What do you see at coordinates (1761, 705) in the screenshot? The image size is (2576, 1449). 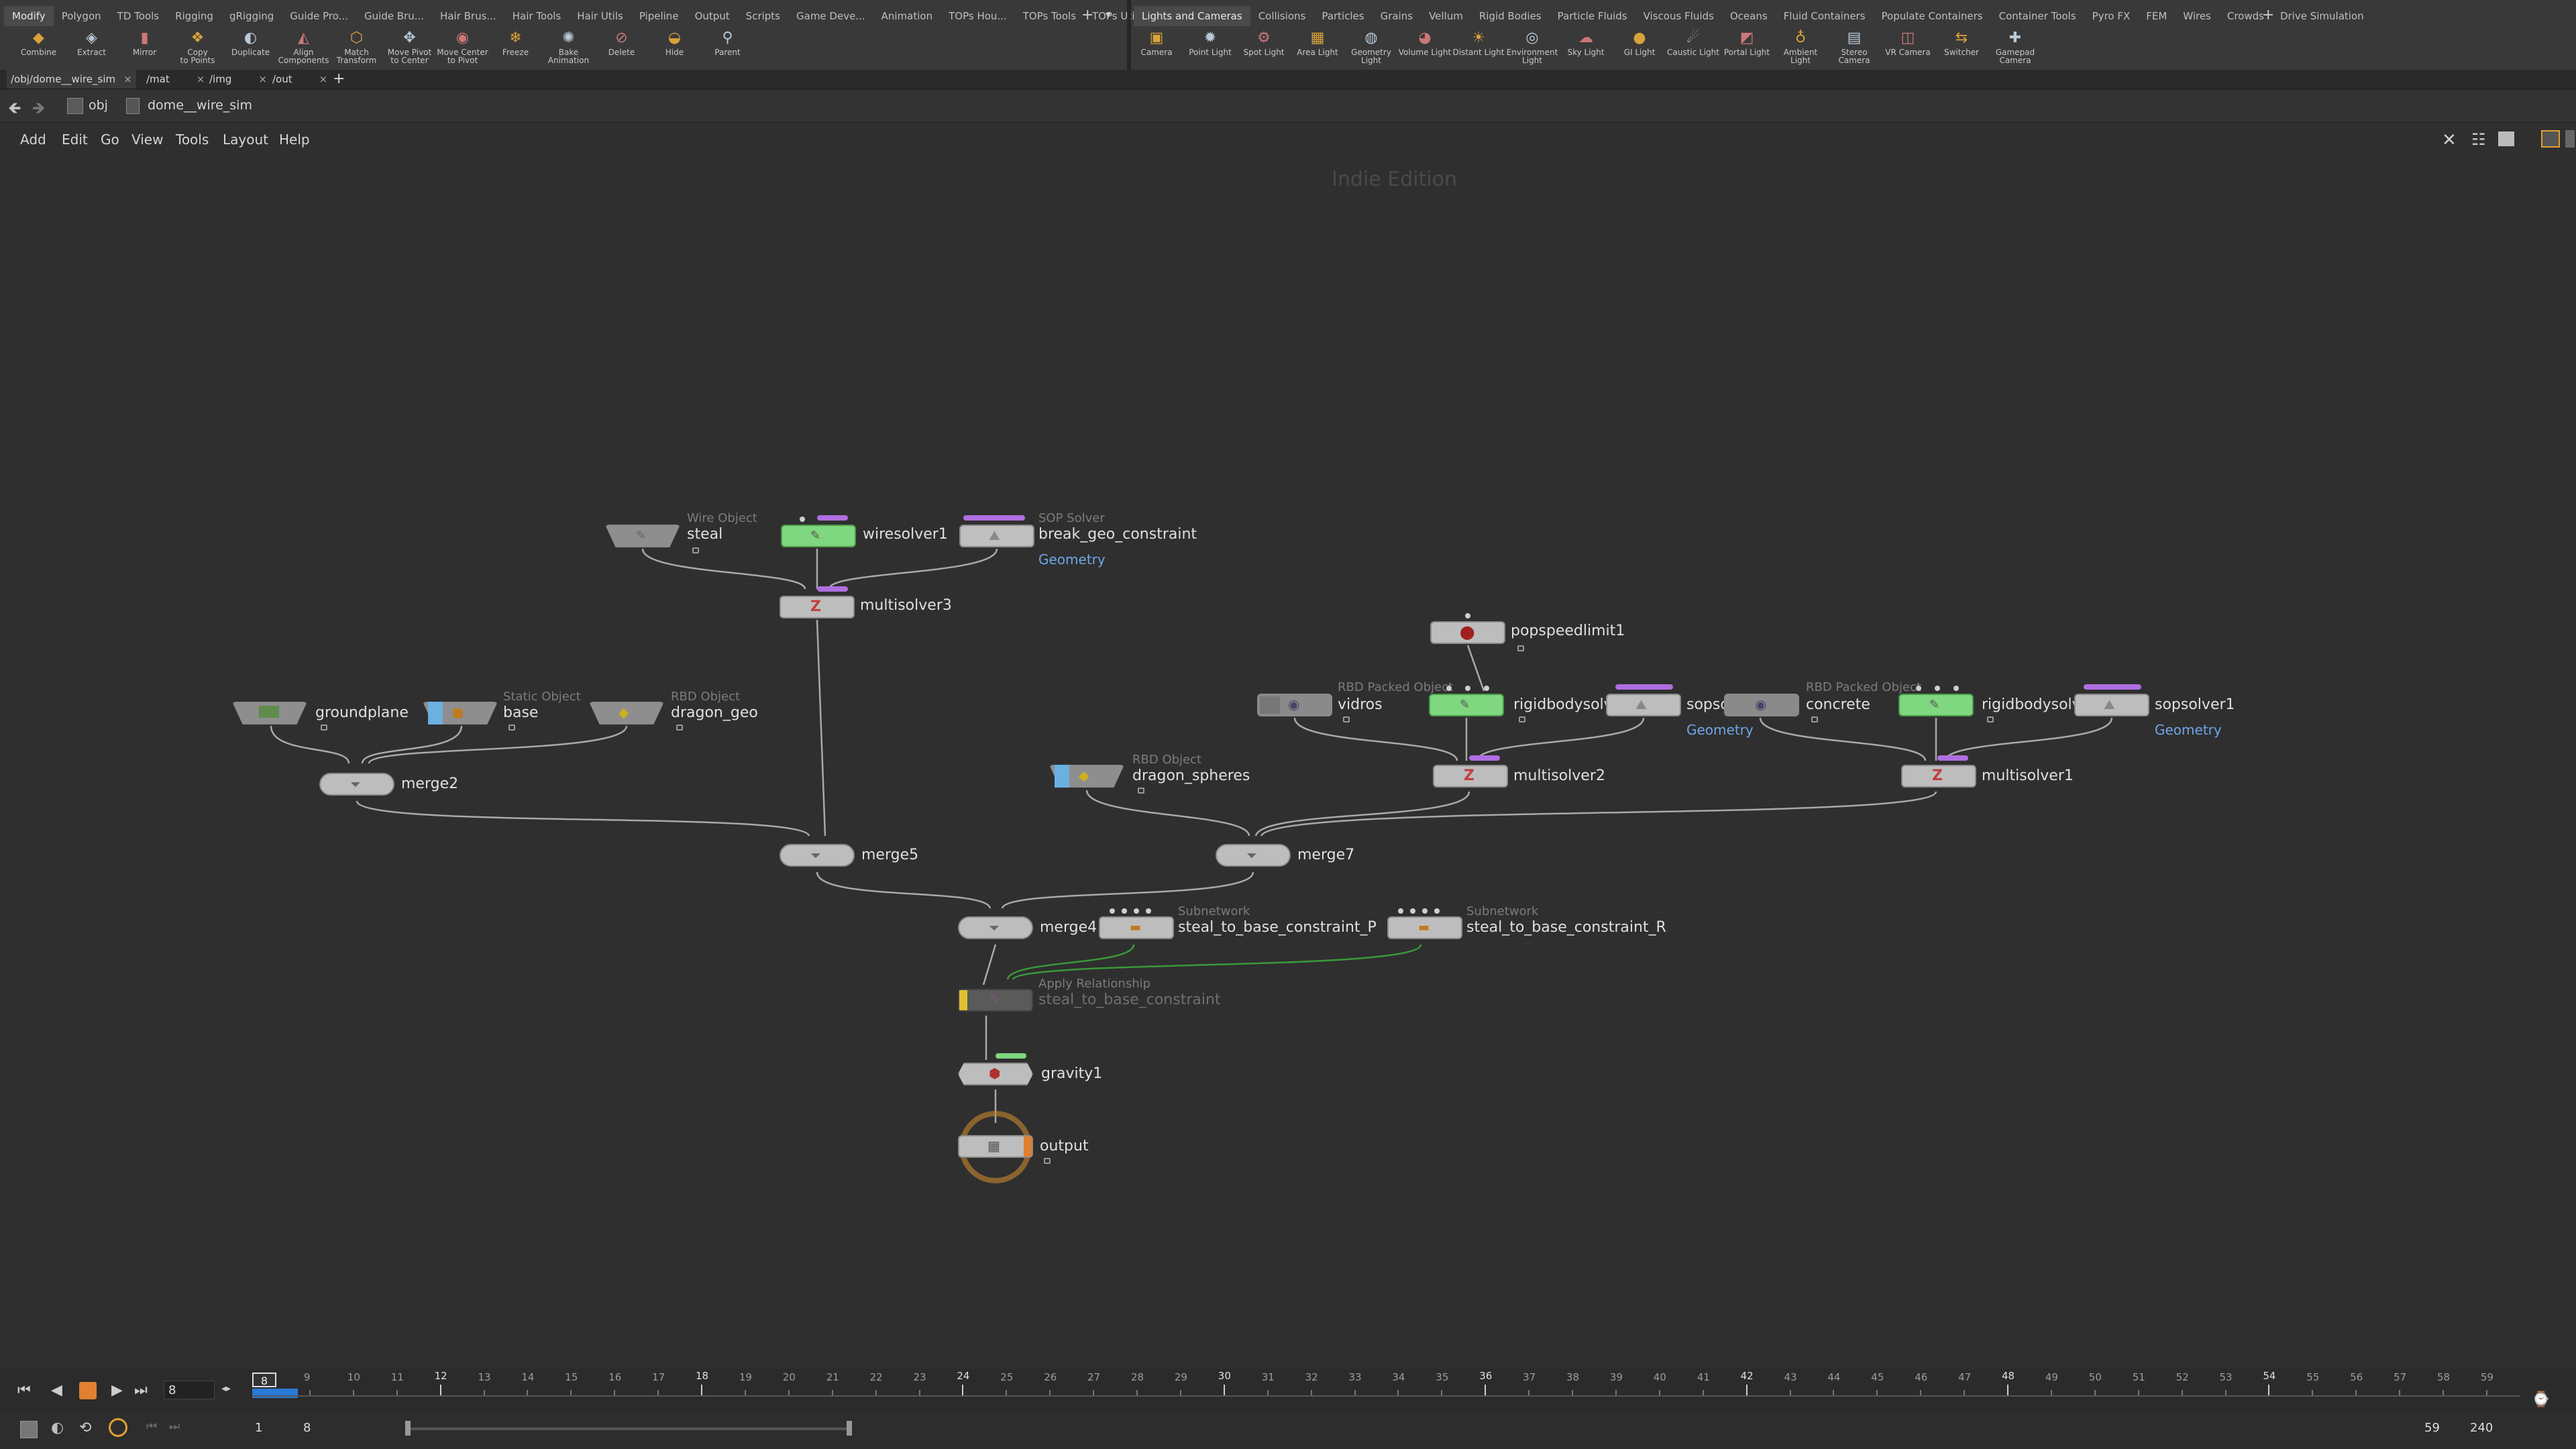 I see `node-concrete: ◉` at bounding box center [1761, 705].